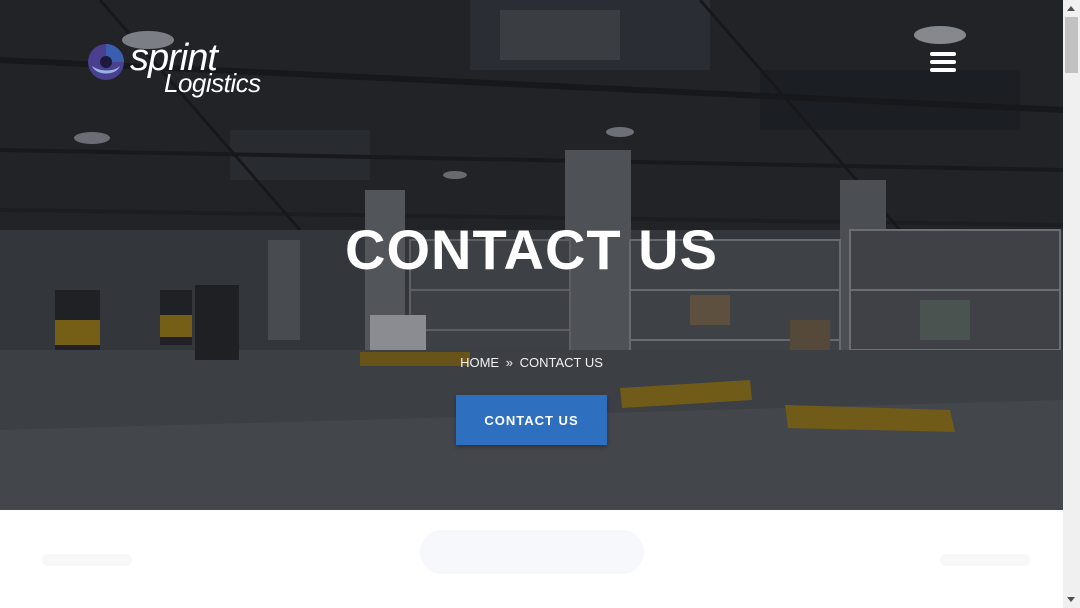 This screenshot has height=608, width=1080. What do you see at coordinates (106, 62) in the screenshot?
I see `logo-swirl-icon` at bounding box center [106, 62].